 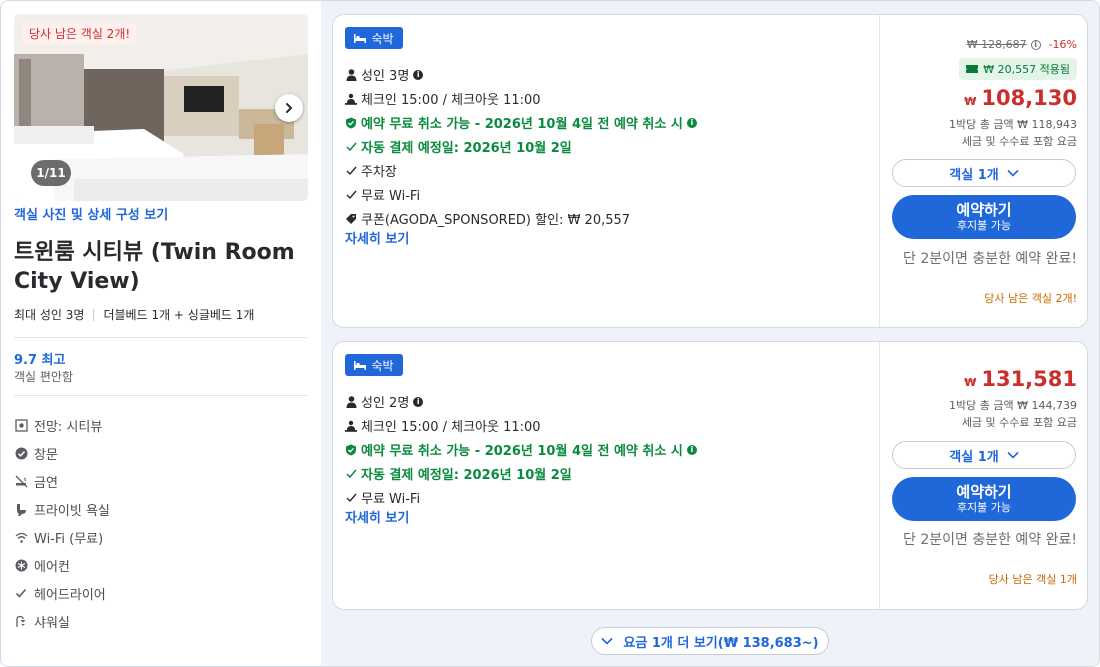 I want to click on guest-capacity-label: 성인 2명, so click(x=385, y=403).